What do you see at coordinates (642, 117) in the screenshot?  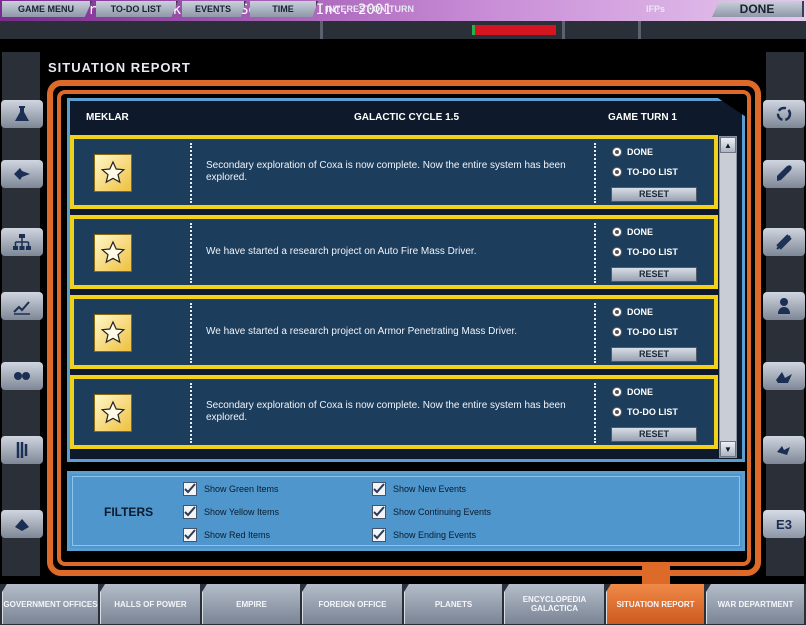 I see `game-turn: GAME TURN 1` at bounding box center [642, 117].